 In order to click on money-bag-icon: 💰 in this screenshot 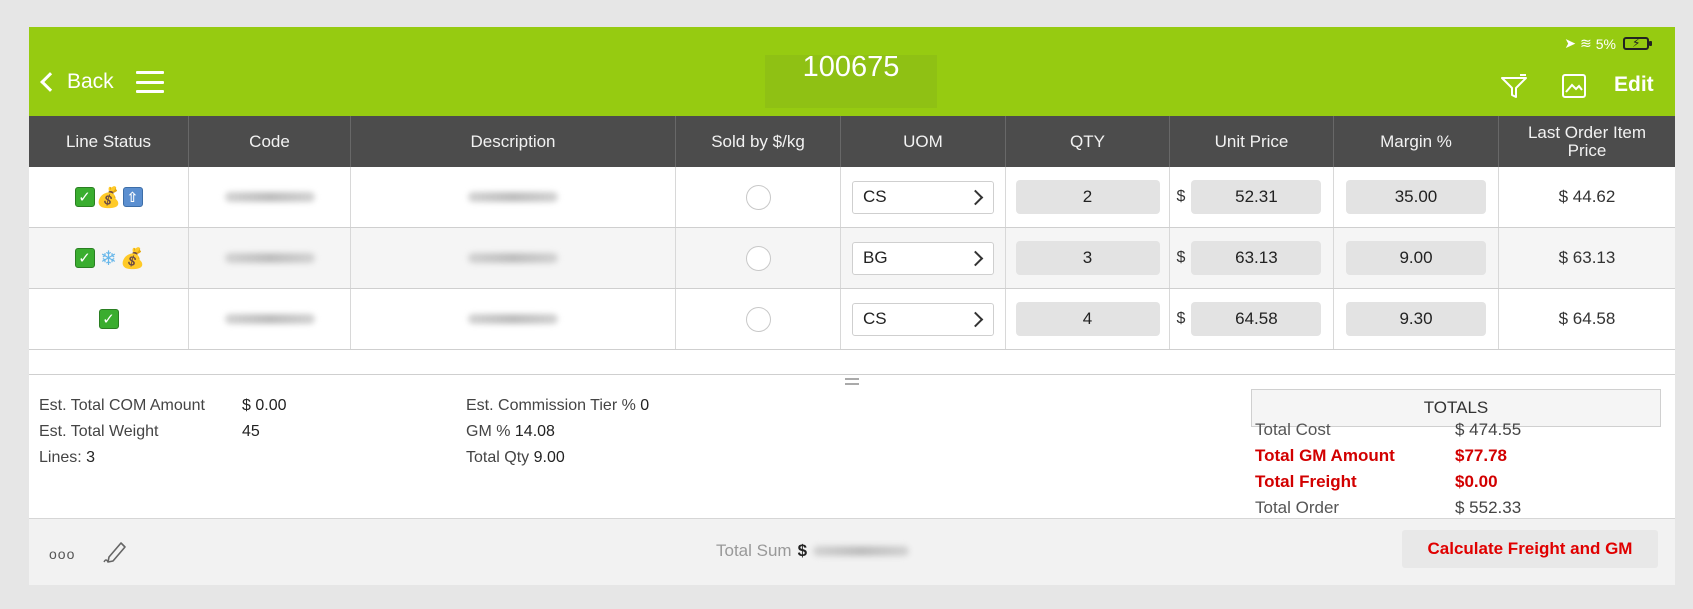, I will do `click(132, 258)`.